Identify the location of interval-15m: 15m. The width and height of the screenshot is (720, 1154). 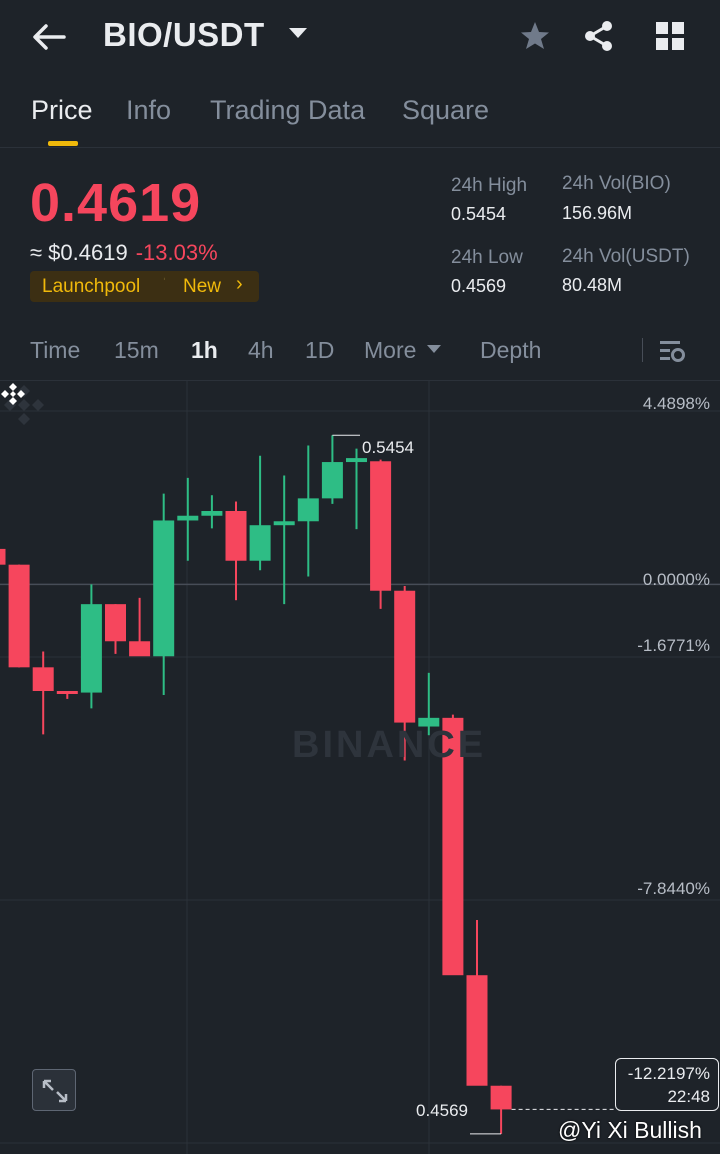
(136, 350).